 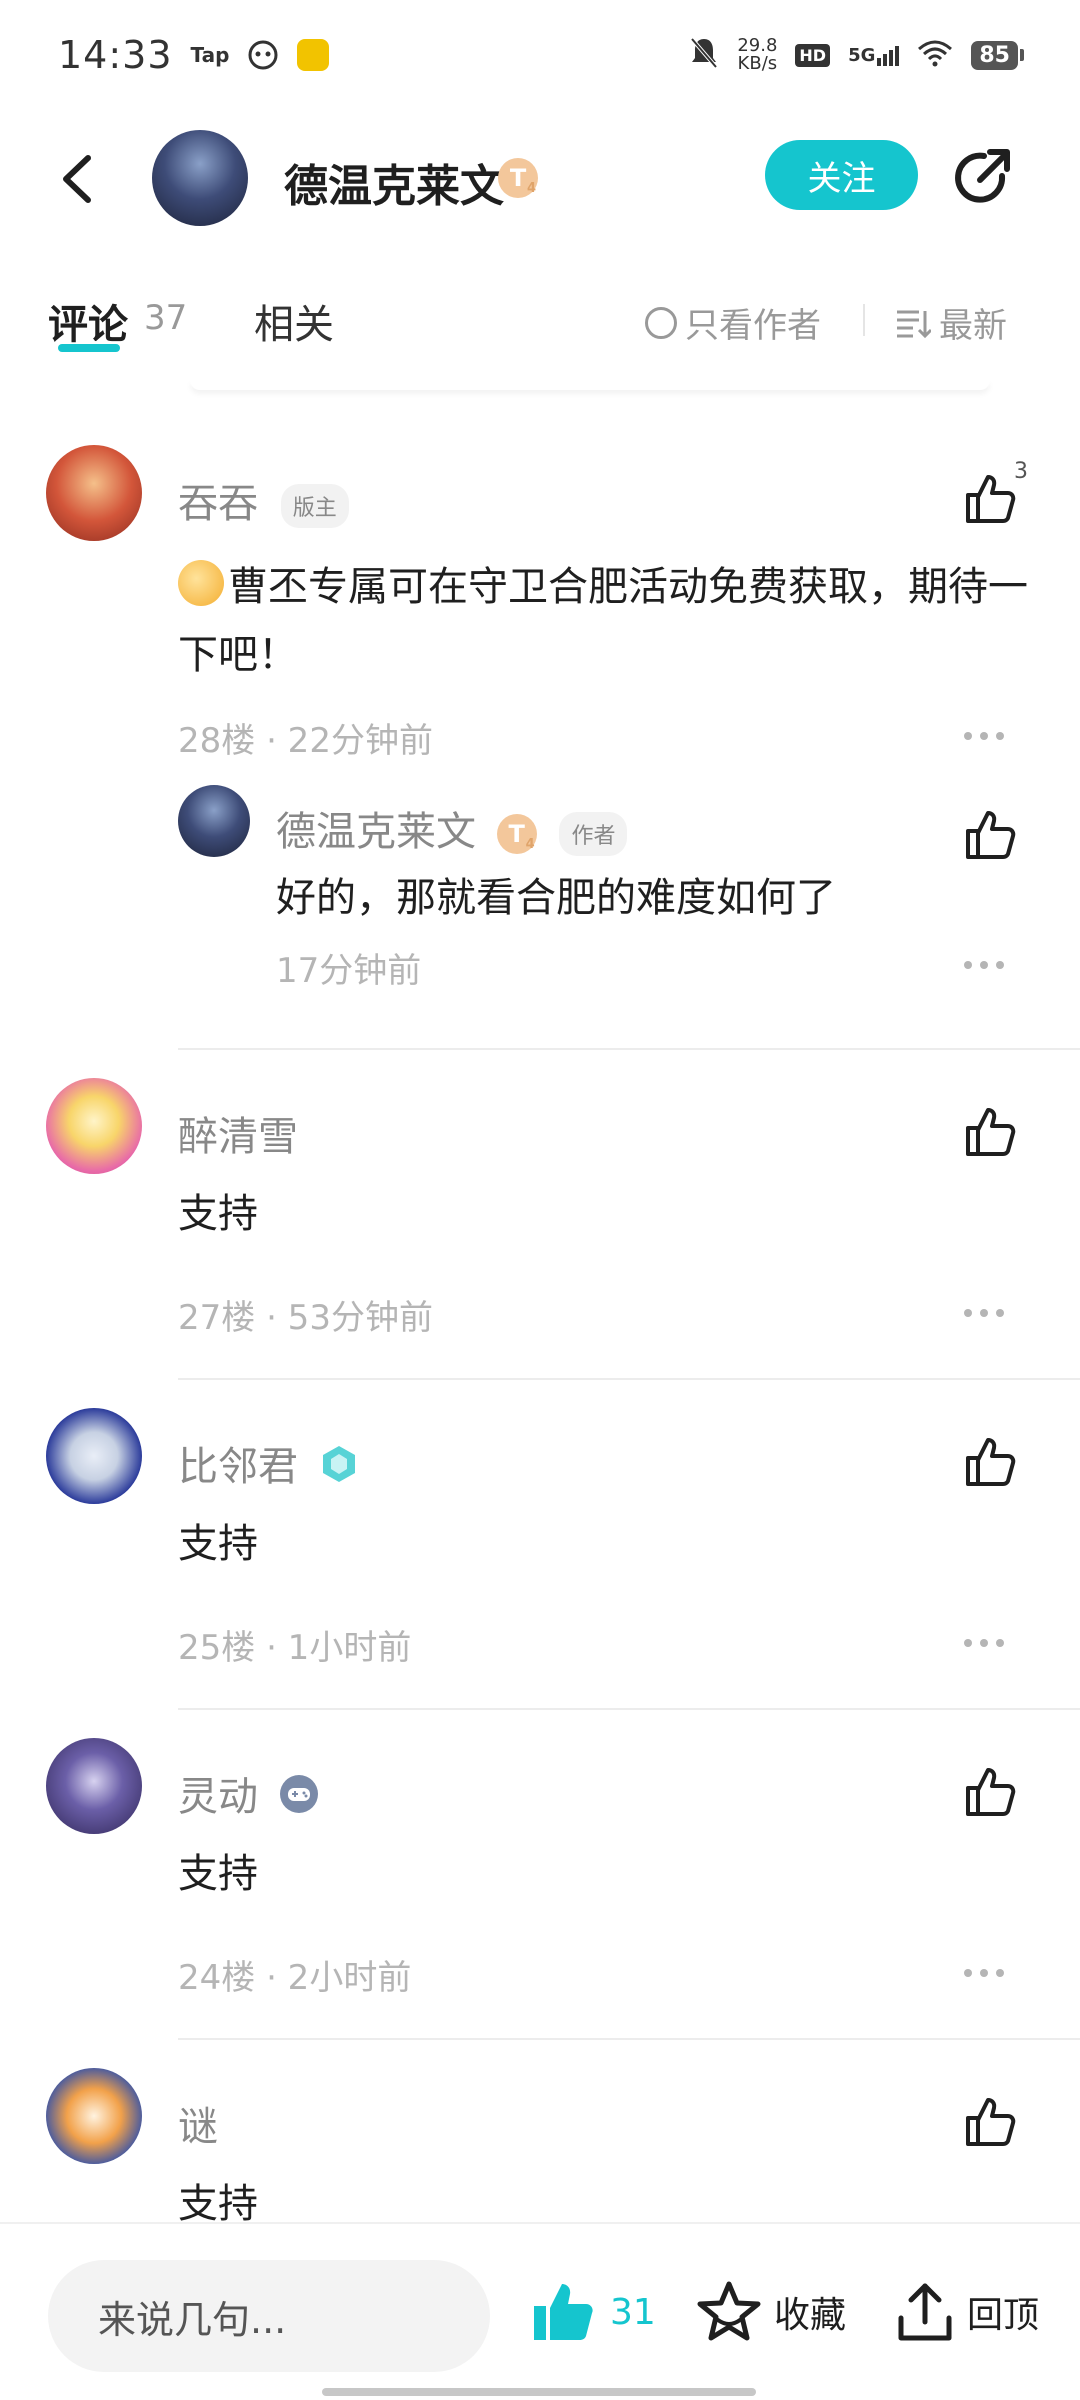 I want to click on status-time: 14:33, so click(x=115, y=55).